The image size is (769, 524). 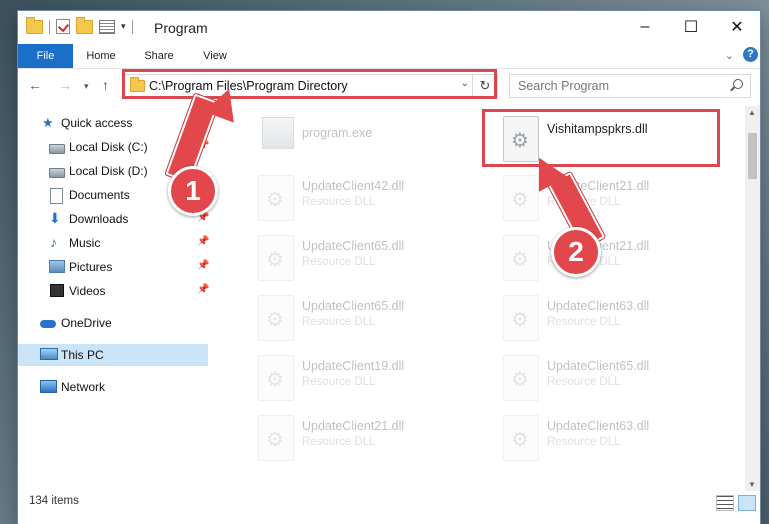 I want to click on step-1-badge: 1, so click(x=193, y=191).